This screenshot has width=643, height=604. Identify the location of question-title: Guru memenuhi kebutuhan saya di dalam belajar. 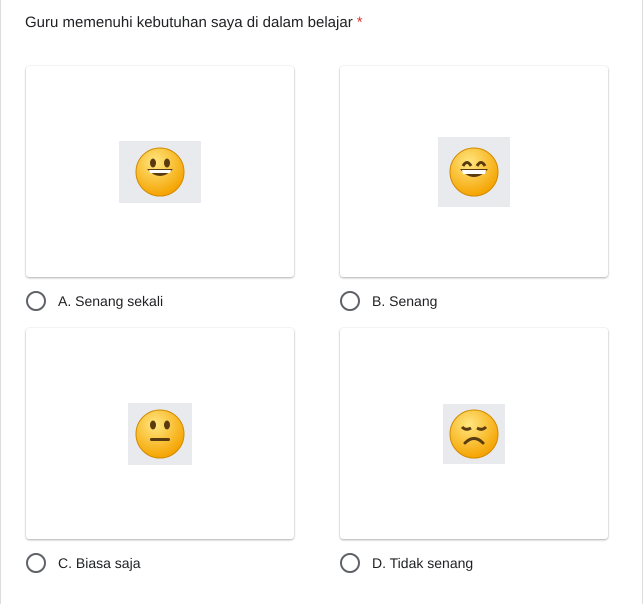
(189, 23).